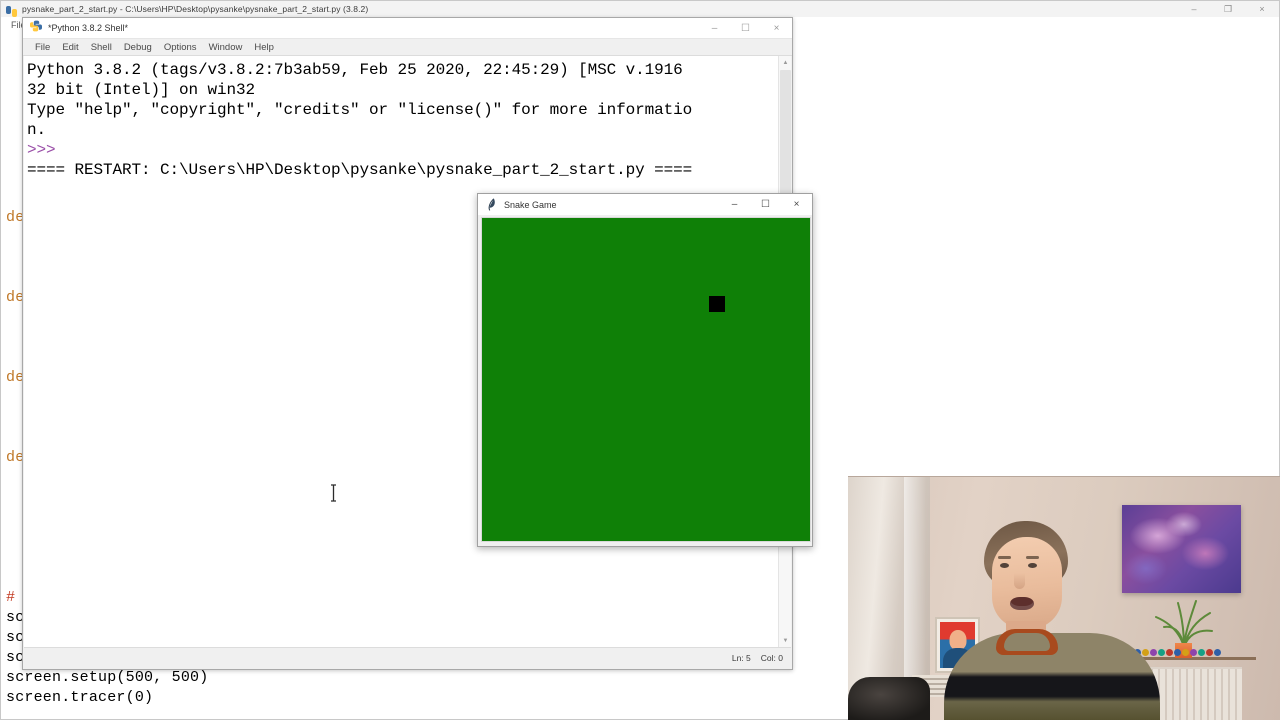  Describe the element at coordinates (785, 62) in the screenshot. I see `scrollbar-up-arrow-icon: ▲` at that location.